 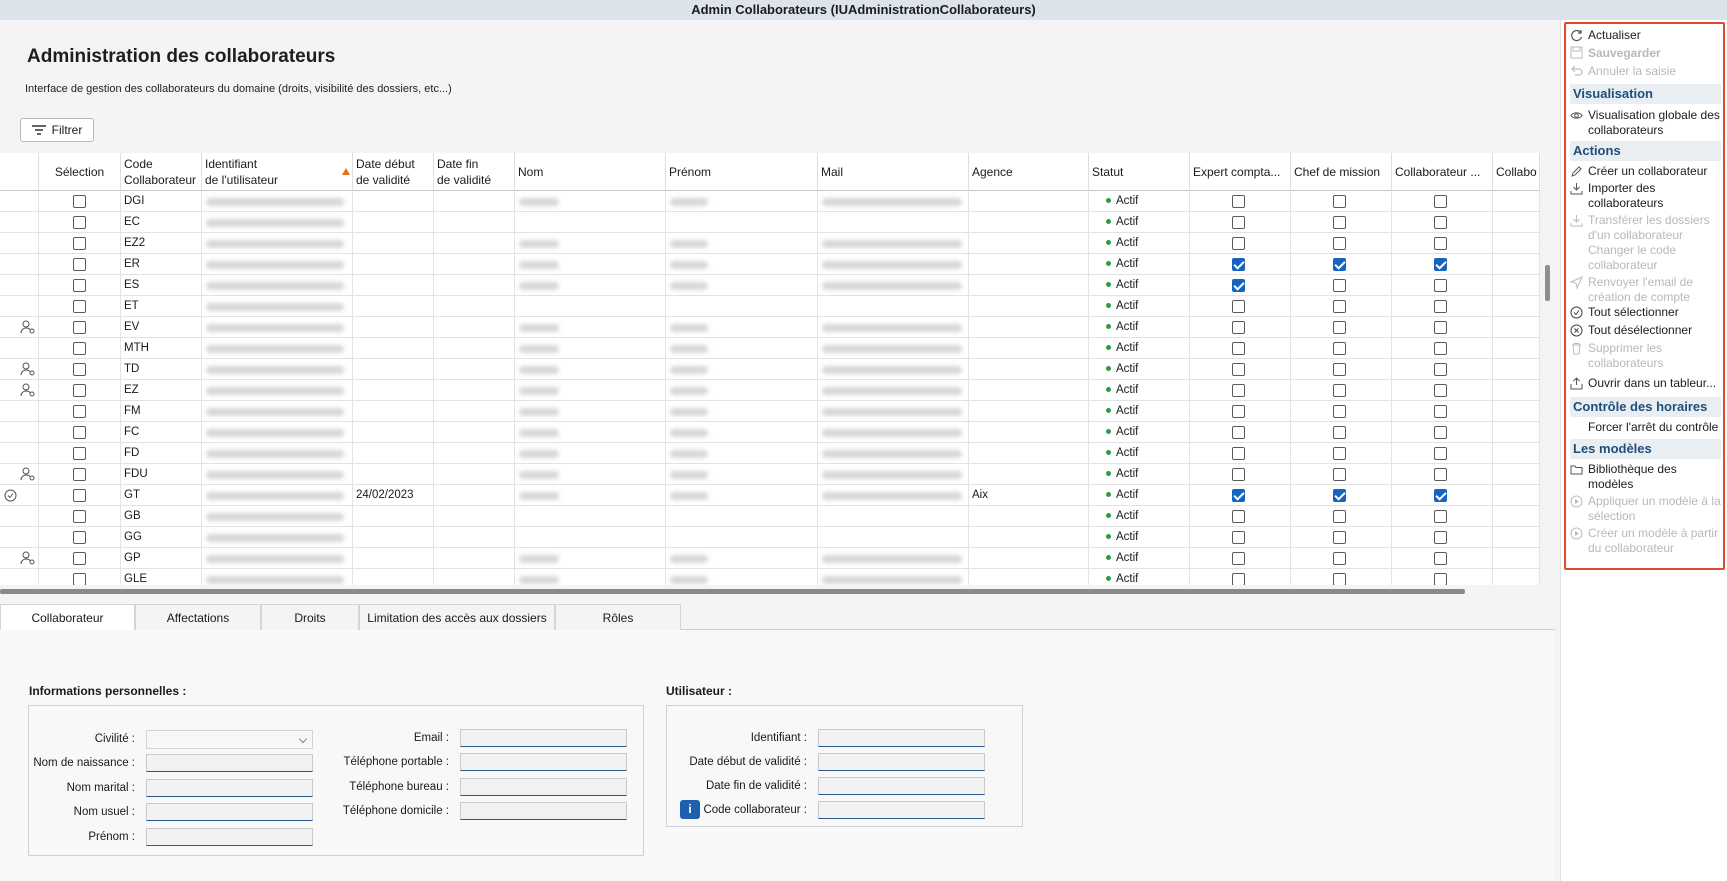 What do you see at coordinates (770, 306) in the screenshot?
I see `table-row: ET Actif` at bounding box center [770, 306].